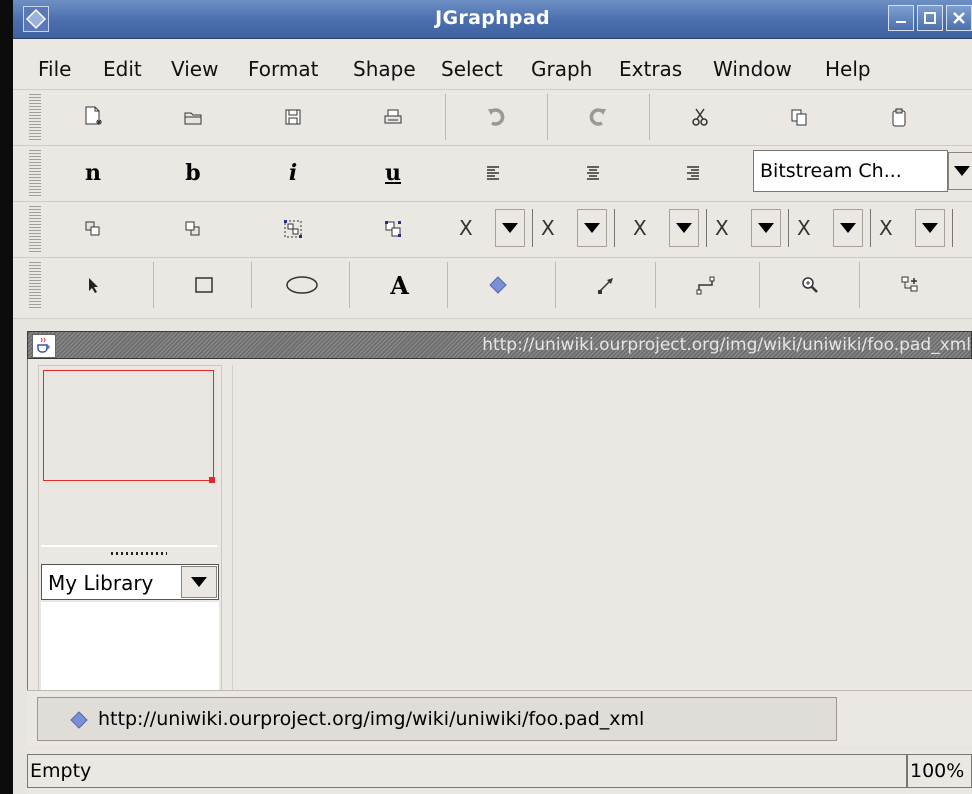 This screenshot has width=972, height=794. Describe the element at coordinates (122, 69) in the screenshot. I see `menu-edit: Edit` at that location.